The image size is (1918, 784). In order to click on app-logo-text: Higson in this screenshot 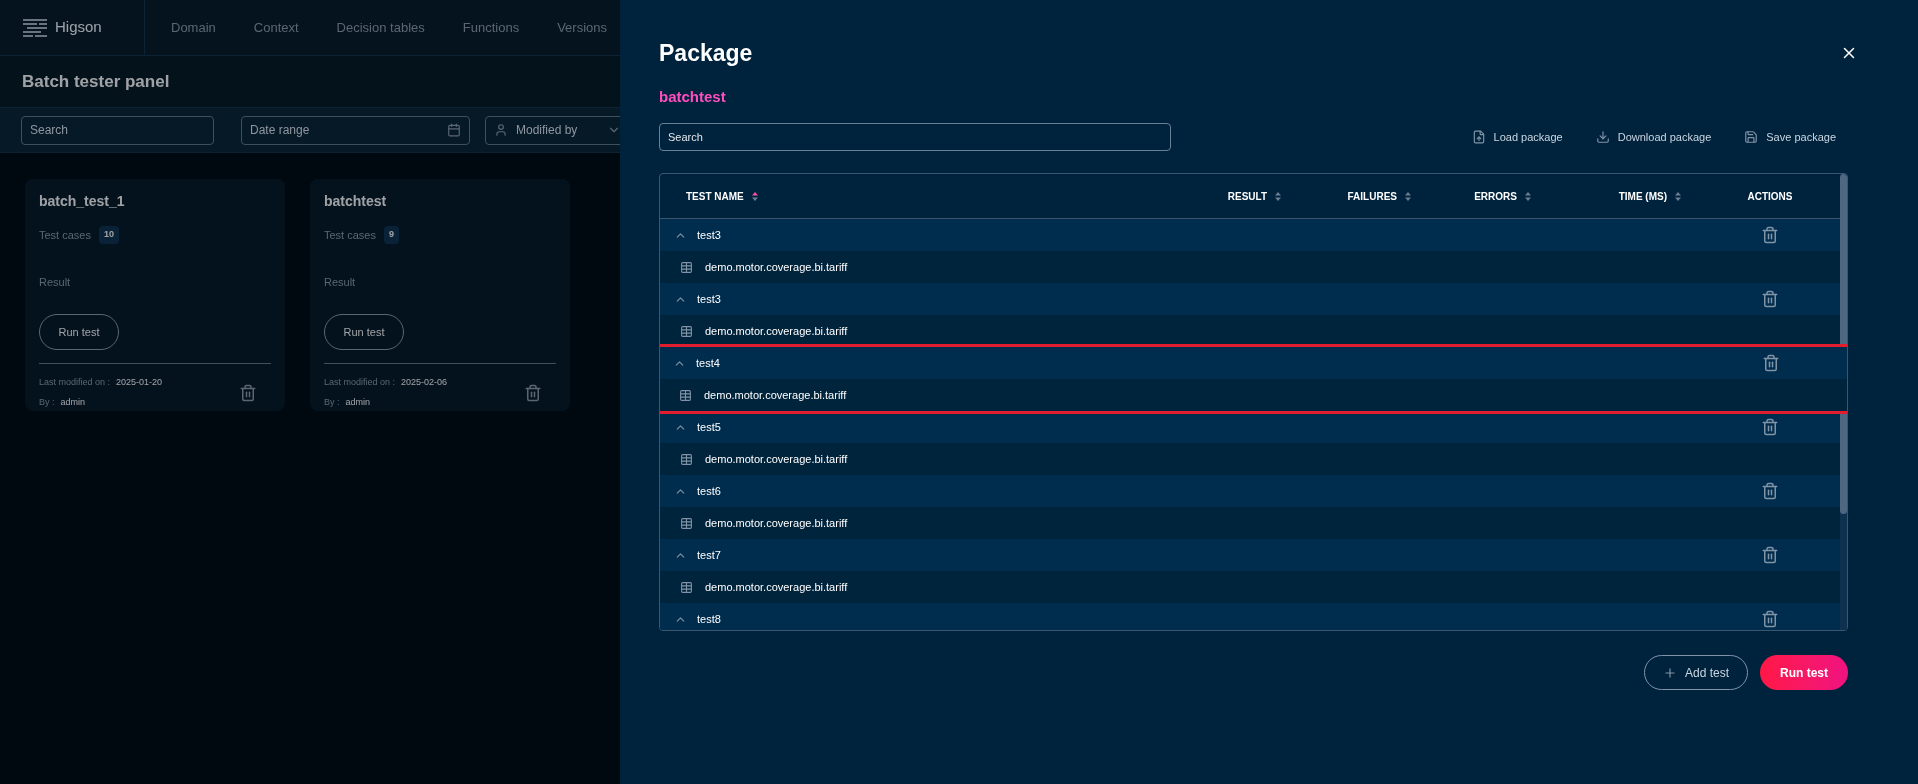, I will do `click(78, 27)`.